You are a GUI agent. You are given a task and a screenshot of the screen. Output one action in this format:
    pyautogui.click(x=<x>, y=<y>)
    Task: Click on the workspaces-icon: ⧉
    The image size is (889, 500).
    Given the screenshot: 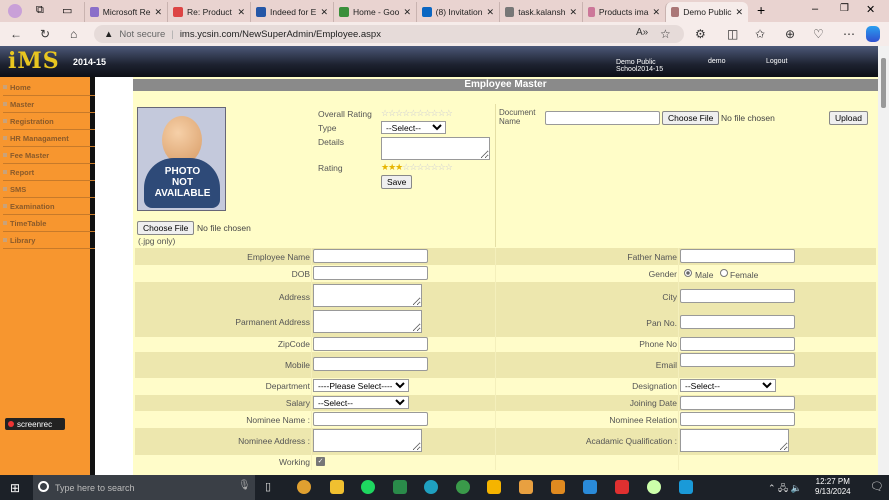 What is the action you would take?
    pyautogui.click(x=40, y=10)
    